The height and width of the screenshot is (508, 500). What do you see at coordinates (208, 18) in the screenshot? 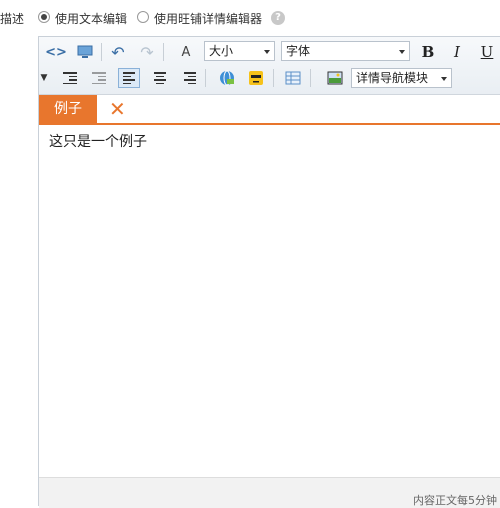
I see `wangpu-editor-radio-label: 使用旺铺详情编辑器` at bounding box center [208, 18].